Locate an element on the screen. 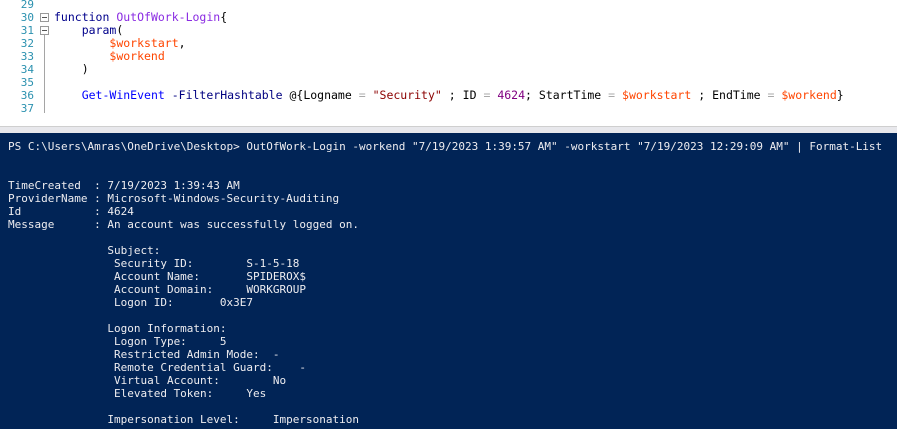  console-output-line: Elevated Token: Yes is located at coordinates (137, 393).